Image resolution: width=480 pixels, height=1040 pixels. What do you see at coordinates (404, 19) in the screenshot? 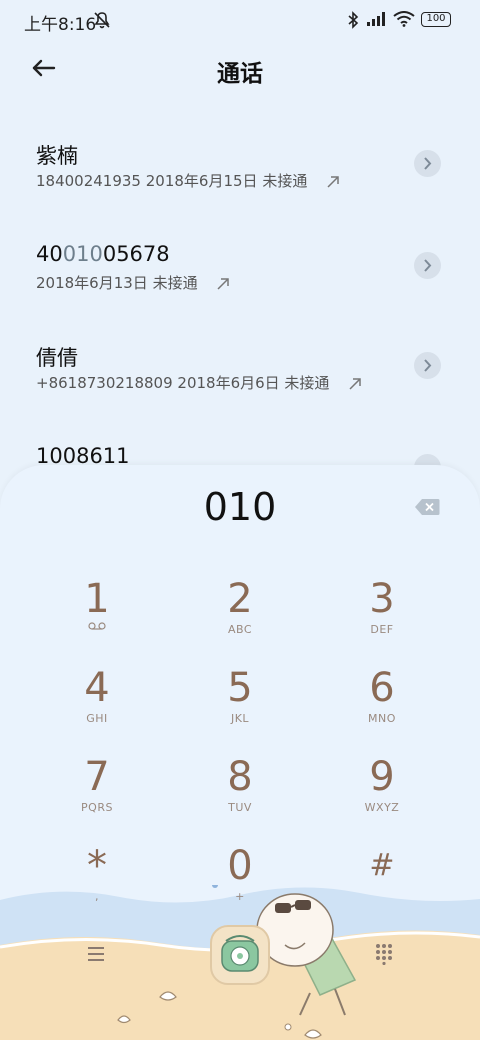
I see `wifi-icon` at bounding box center [404, 19].